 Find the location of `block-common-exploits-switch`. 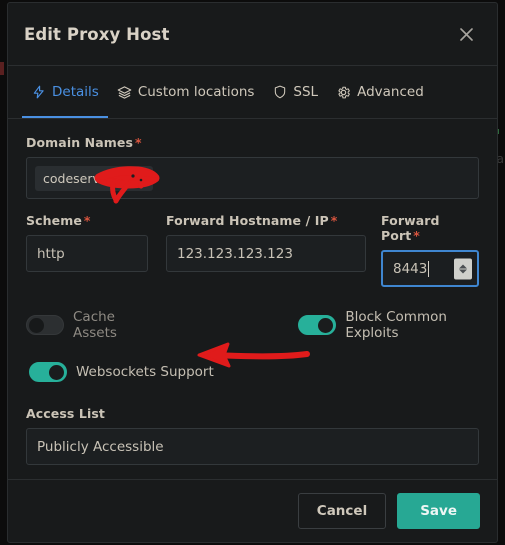

block-common-exploits-switch is located at coordinates (317, 325).